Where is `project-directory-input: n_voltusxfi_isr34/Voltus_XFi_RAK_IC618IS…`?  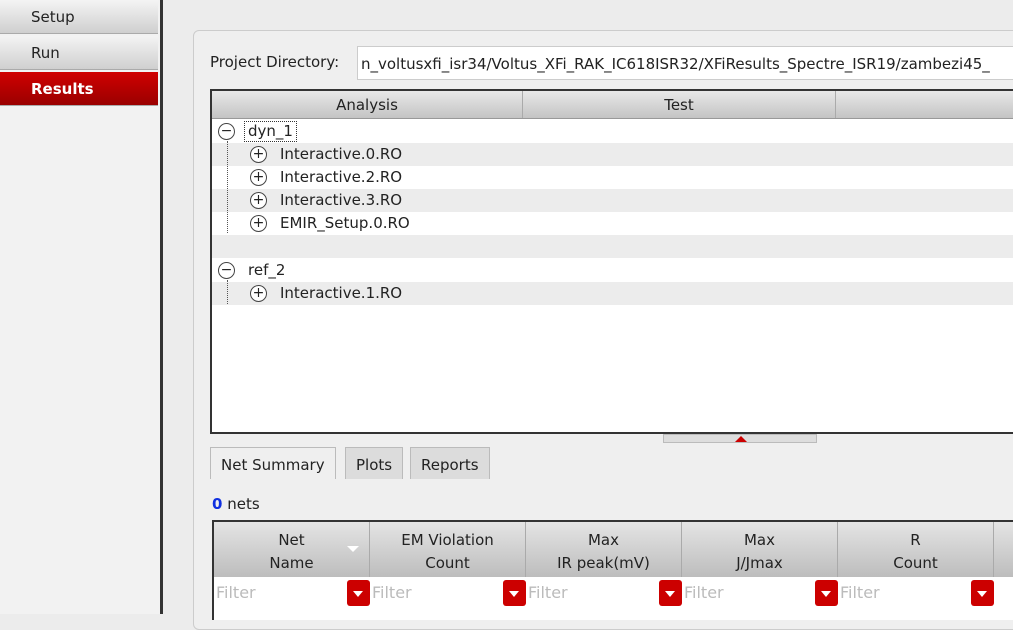
project-directory-input: n_voltusxfi_isr34/Voltus_XFi_RAK_IC618IS… is located at coordinates (685, 63).